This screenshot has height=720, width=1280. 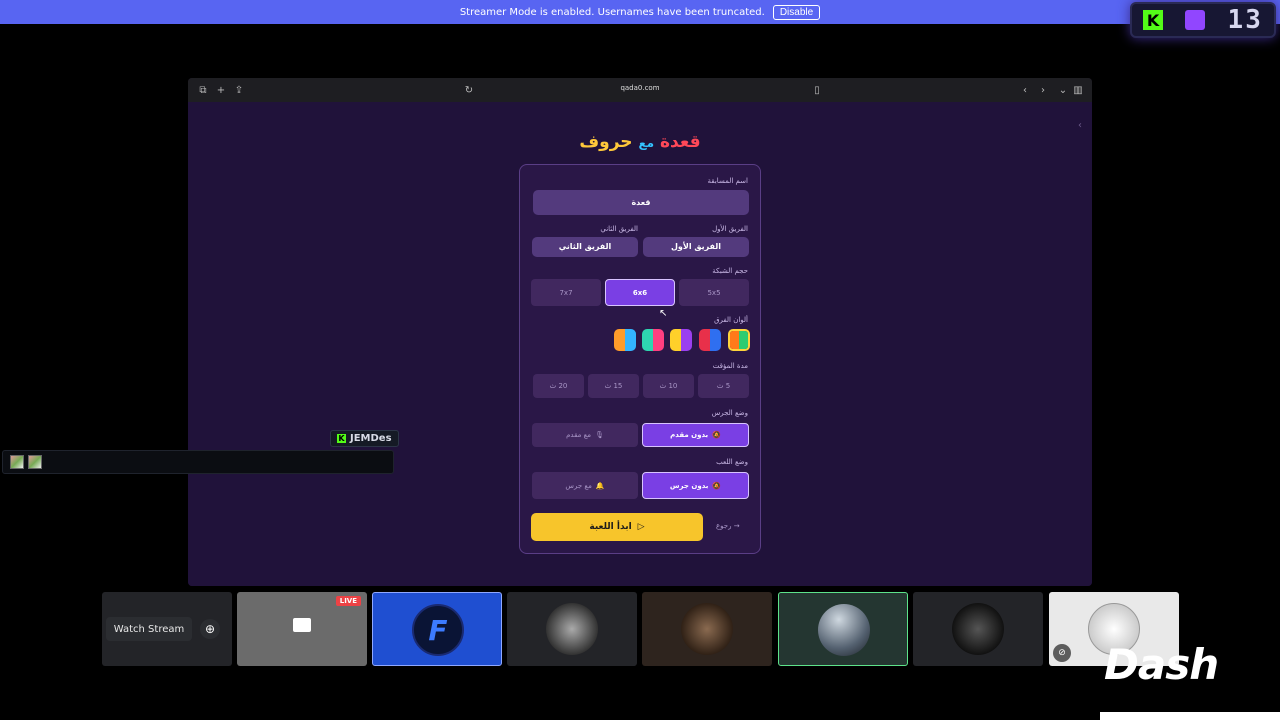 I want to click on back-arrow-icon: →, so click(x=736, y=526).